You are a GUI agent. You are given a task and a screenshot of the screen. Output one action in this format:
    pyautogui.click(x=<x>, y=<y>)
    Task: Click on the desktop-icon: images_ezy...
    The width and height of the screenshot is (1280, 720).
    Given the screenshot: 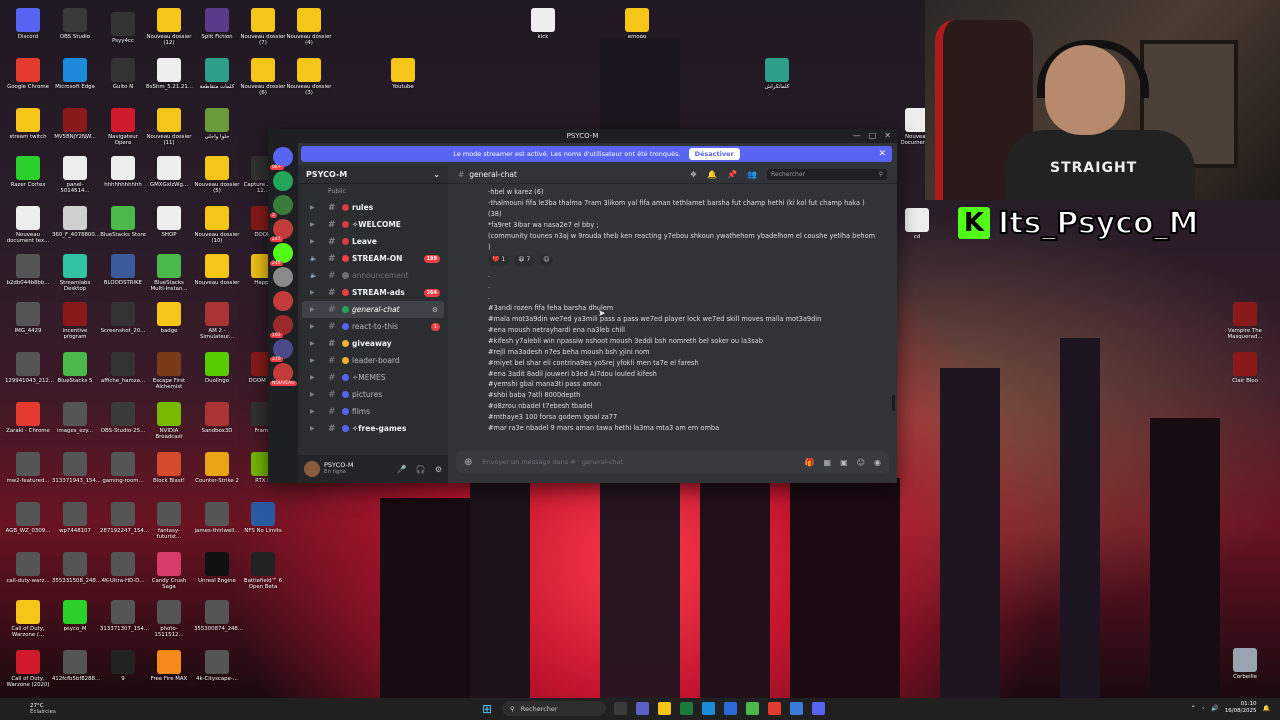 What is the action you would take?
    pyautogui.click(x=75, y=418)
    